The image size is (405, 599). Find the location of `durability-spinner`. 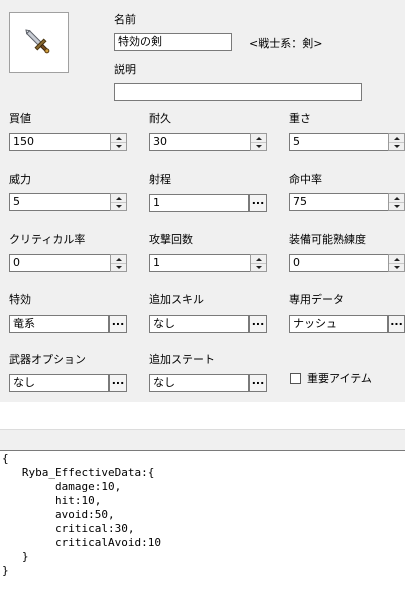

durability-spinner is located at coordinates (258, 142).